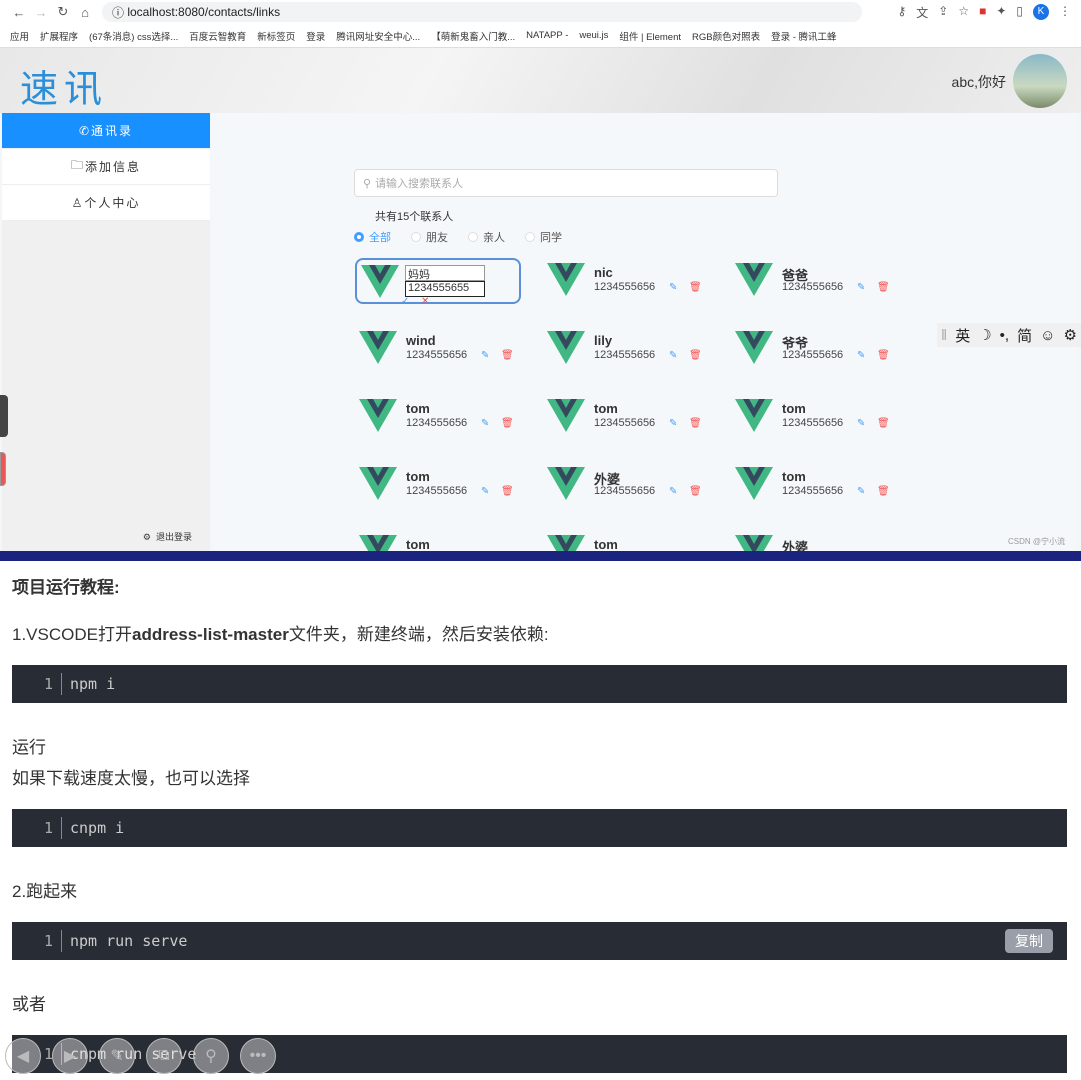 This screenshot has width=1081, height=1080. What do you see at coordinates (1069, 335) in the screenshot?
I see `ime-button: ⚙` at bounding box center [1069, 335].